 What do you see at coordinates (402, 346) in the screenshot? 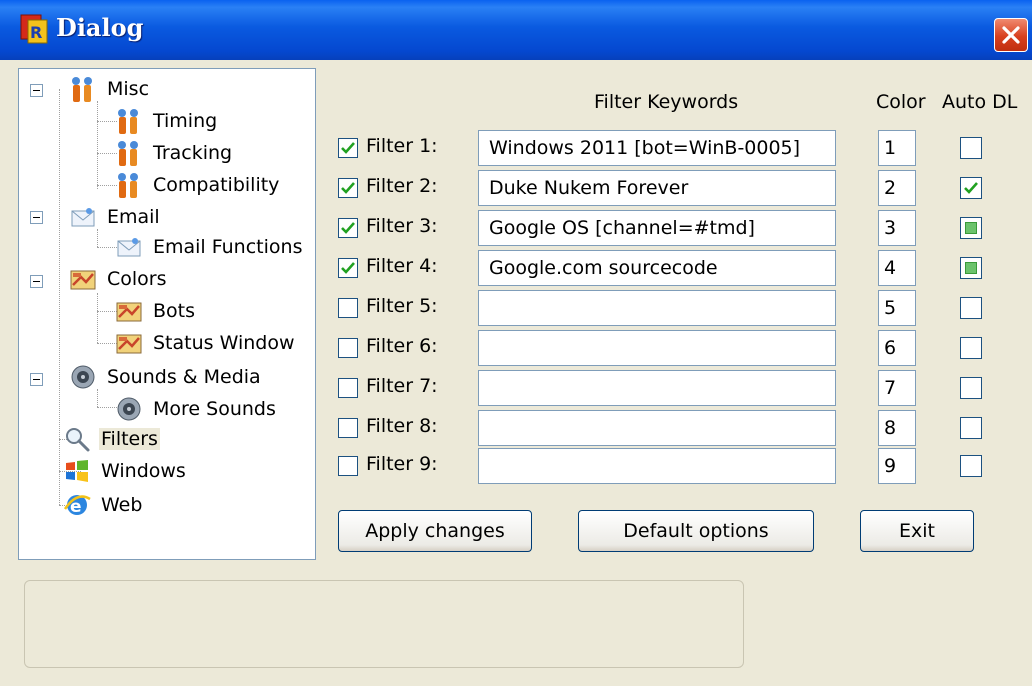
I see `filter-6-label: Filter 6:` at bounding box center [402, 346].